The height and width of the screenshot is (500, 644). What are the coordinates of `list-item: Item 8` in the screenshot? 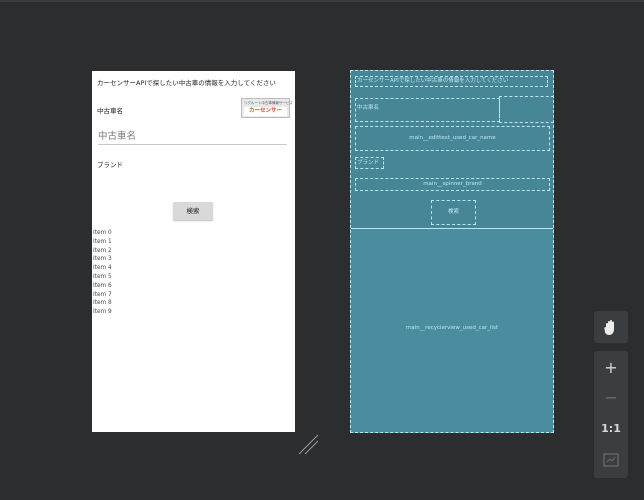 It's located at (102, 303).